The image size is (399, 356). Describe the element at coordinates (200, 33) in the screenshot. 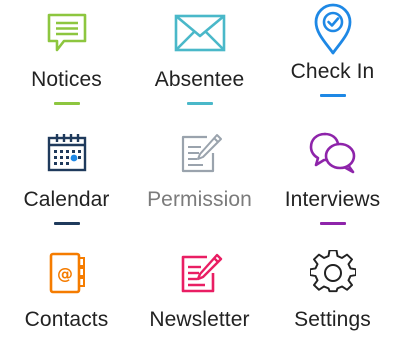

I see `envelope-icon` at that location.